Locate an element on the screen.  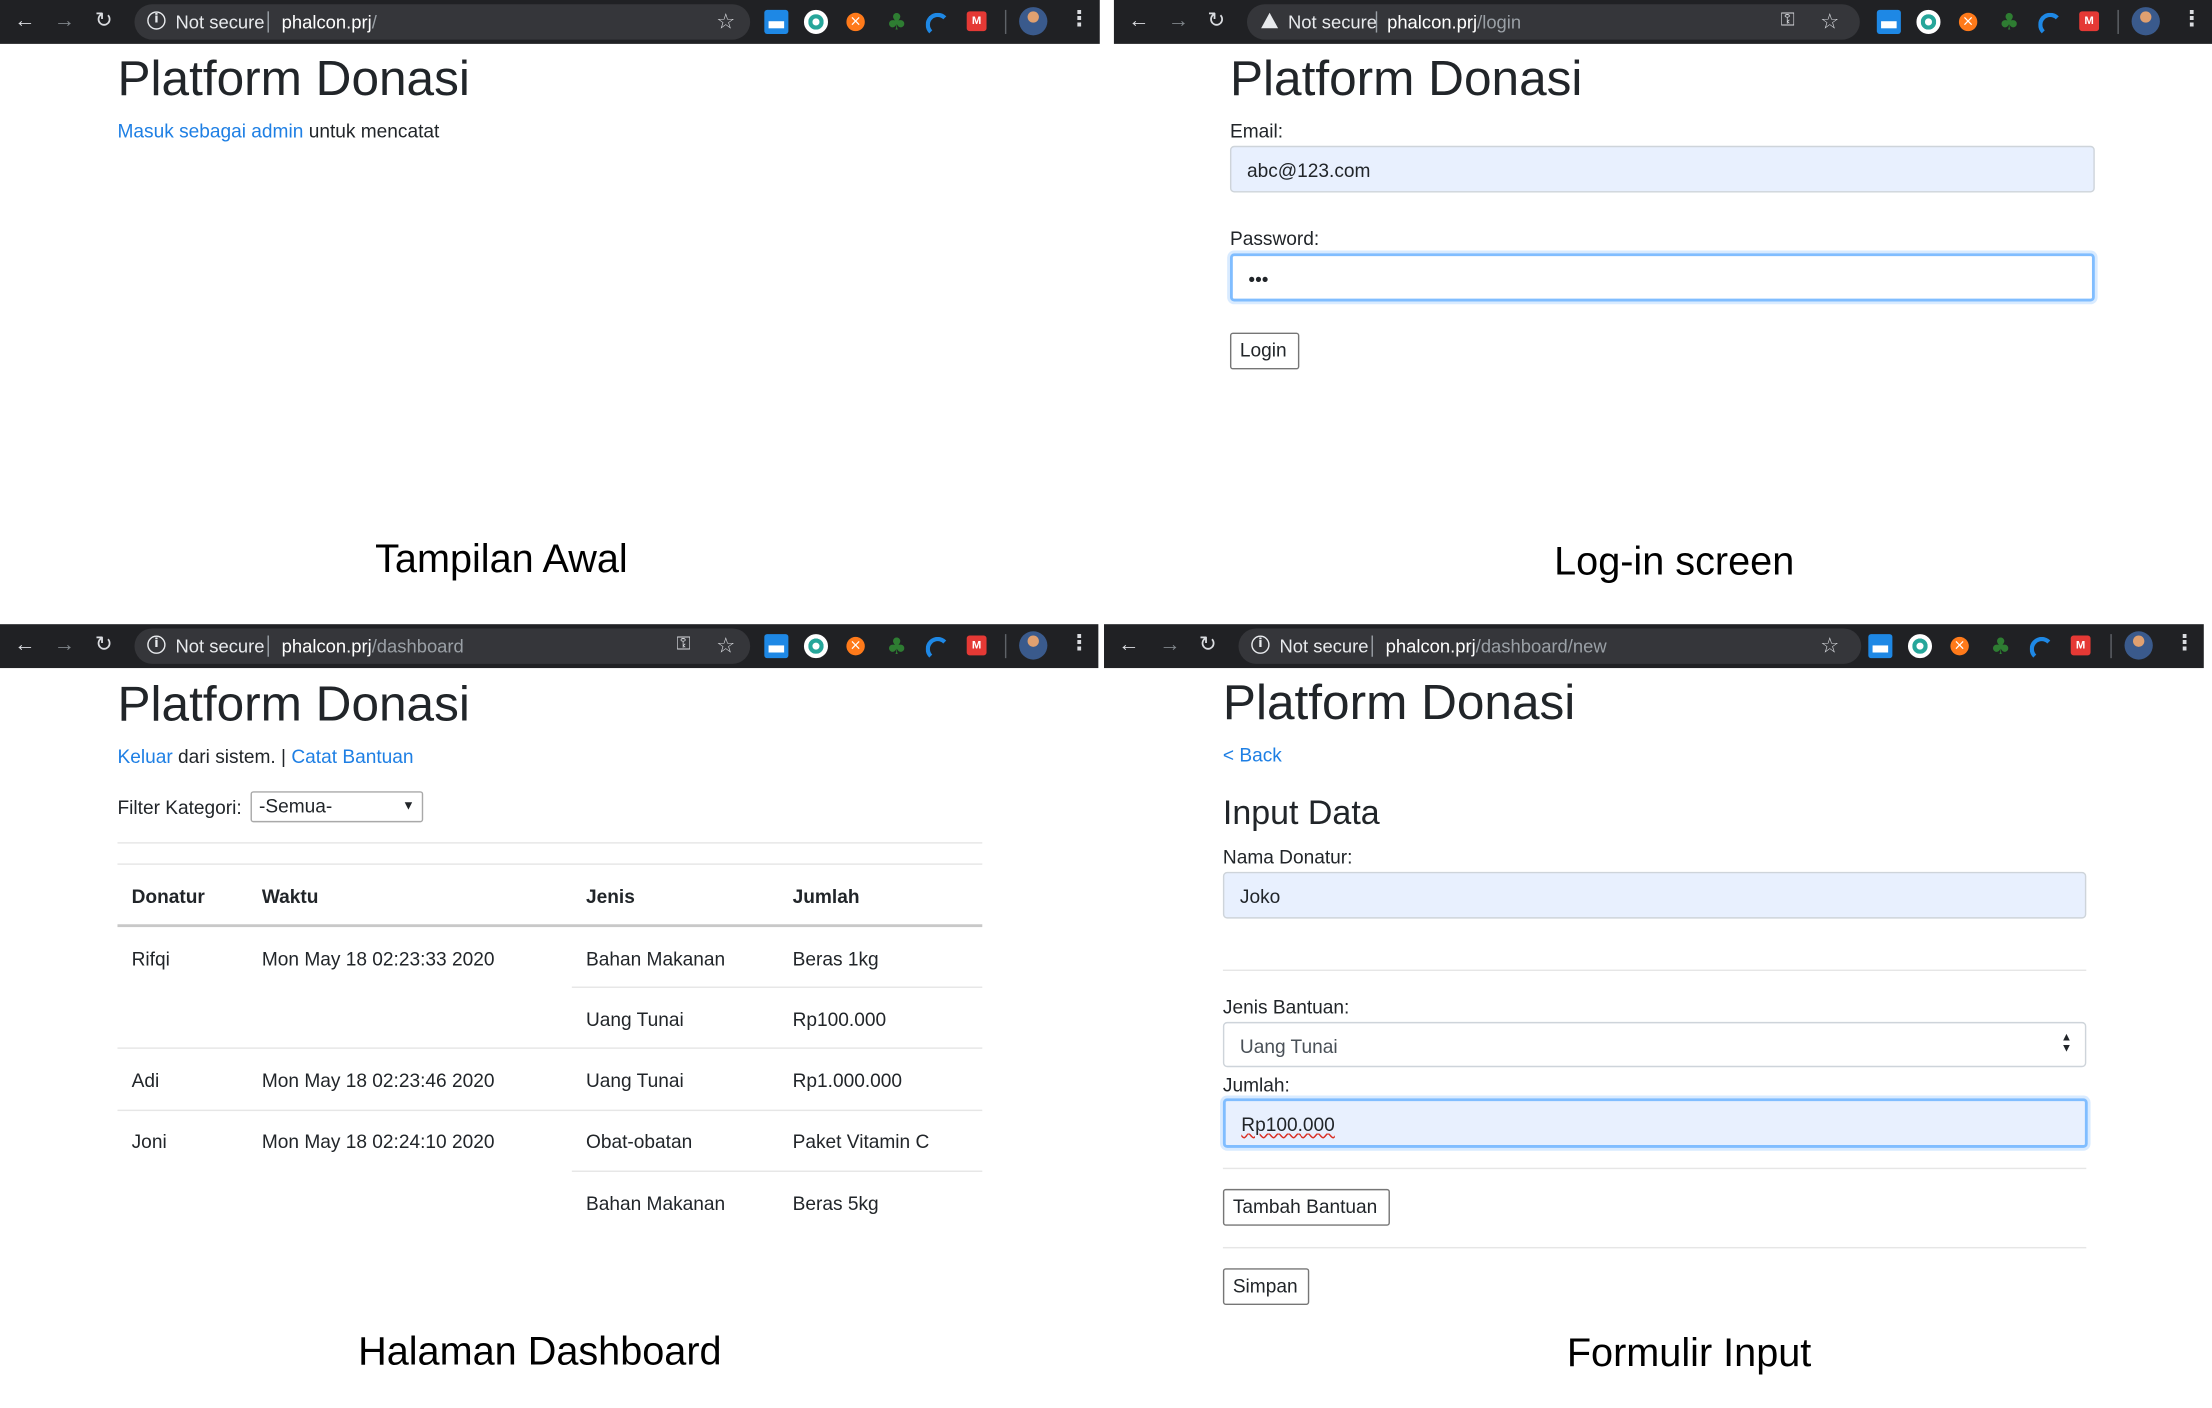
password-field: ••• is located at coordinates (1662, 277).